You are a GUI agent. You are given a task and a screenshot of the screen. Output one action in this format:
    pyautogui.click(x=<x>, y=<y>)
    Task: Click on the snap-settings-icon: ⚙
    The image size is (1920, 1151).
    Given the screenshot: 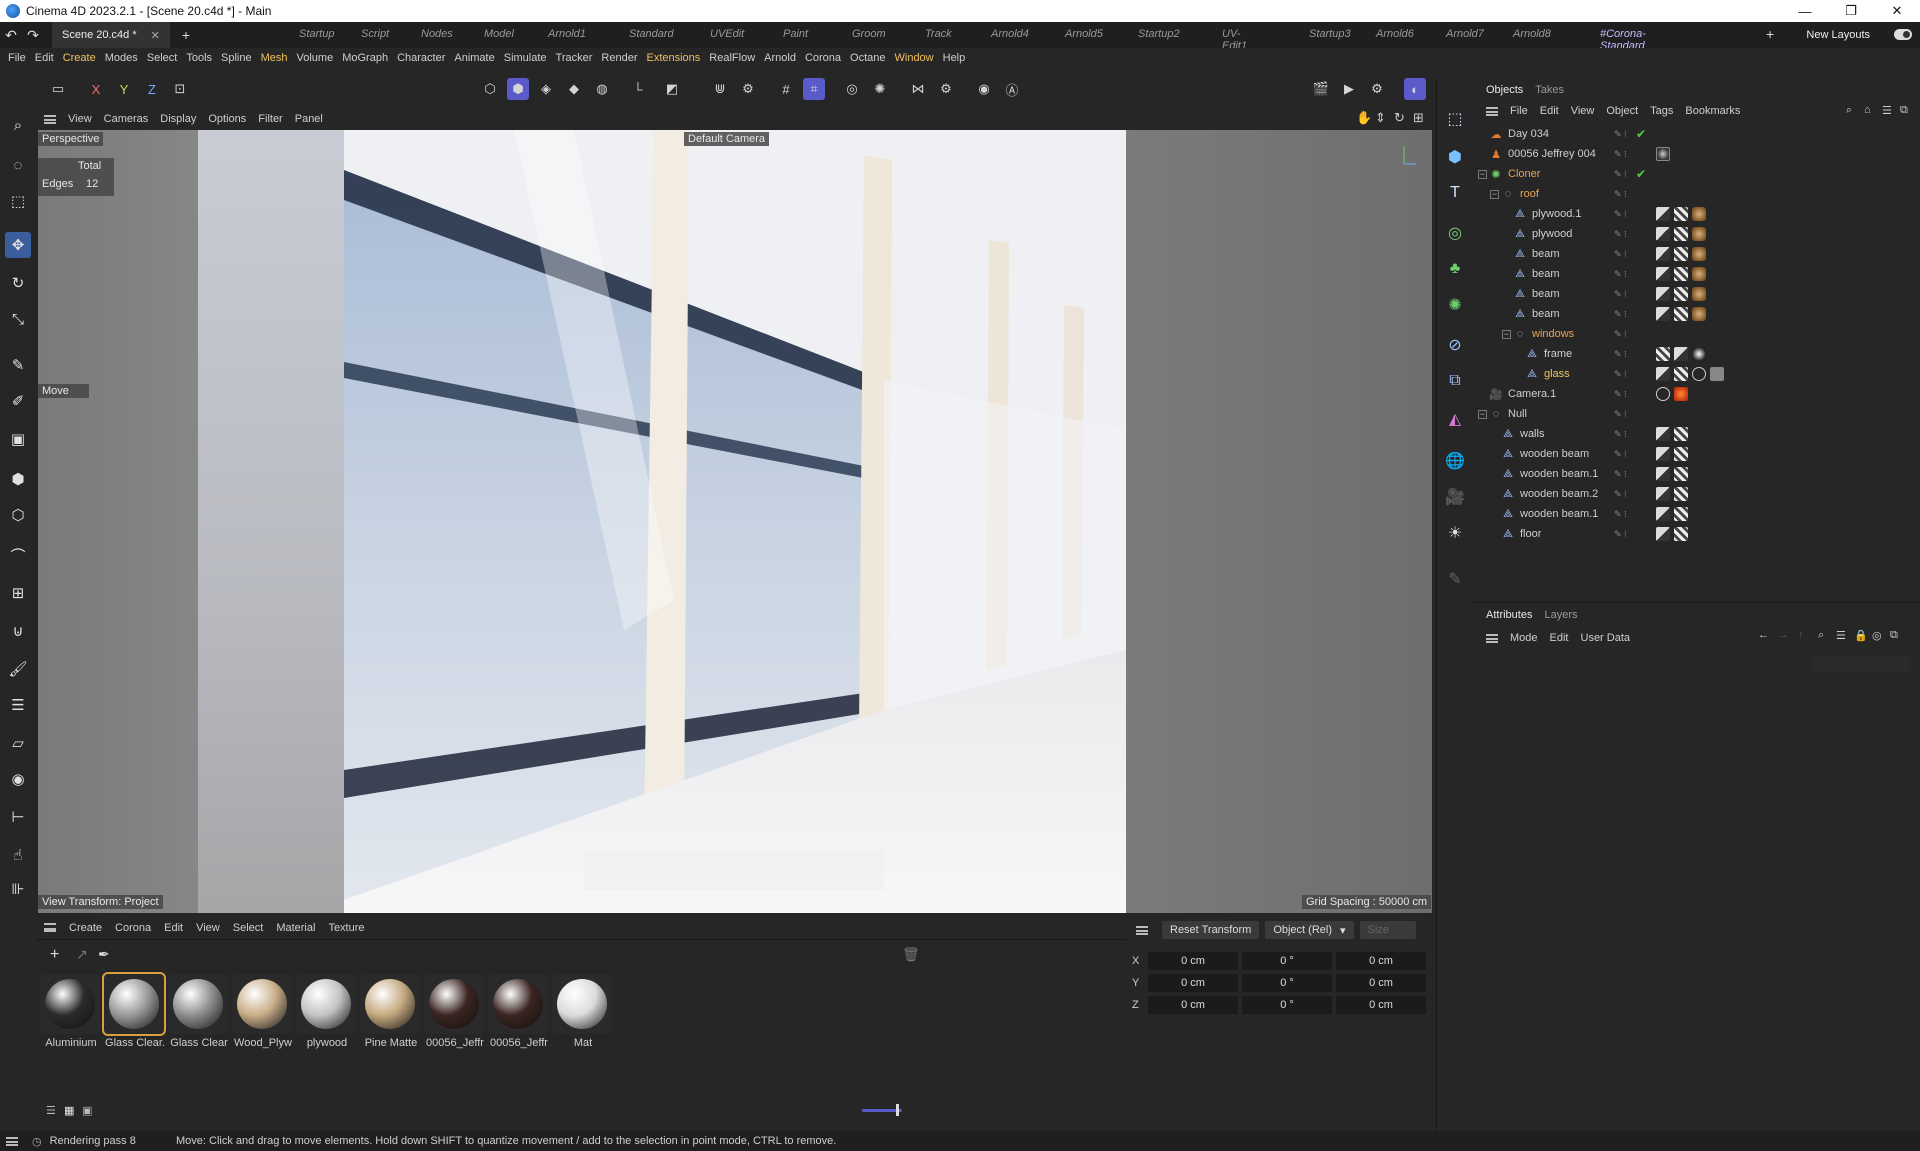 What is the action you would take?
    pyautogui.click(x=748, y=89)
    